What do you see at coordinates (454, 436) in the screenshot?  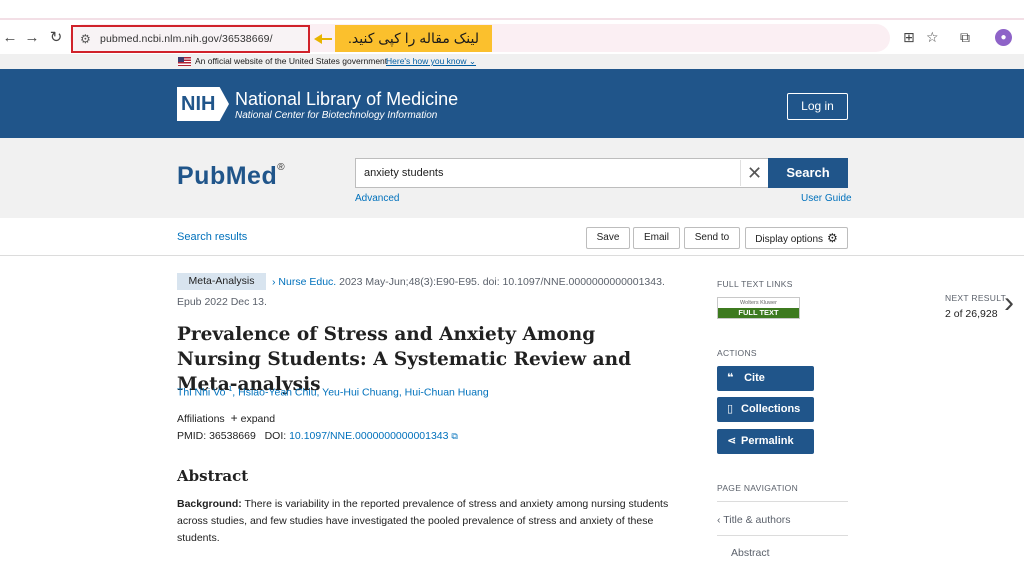 I see `external-link-icon: ⧉` at bounding box center [454, 436].